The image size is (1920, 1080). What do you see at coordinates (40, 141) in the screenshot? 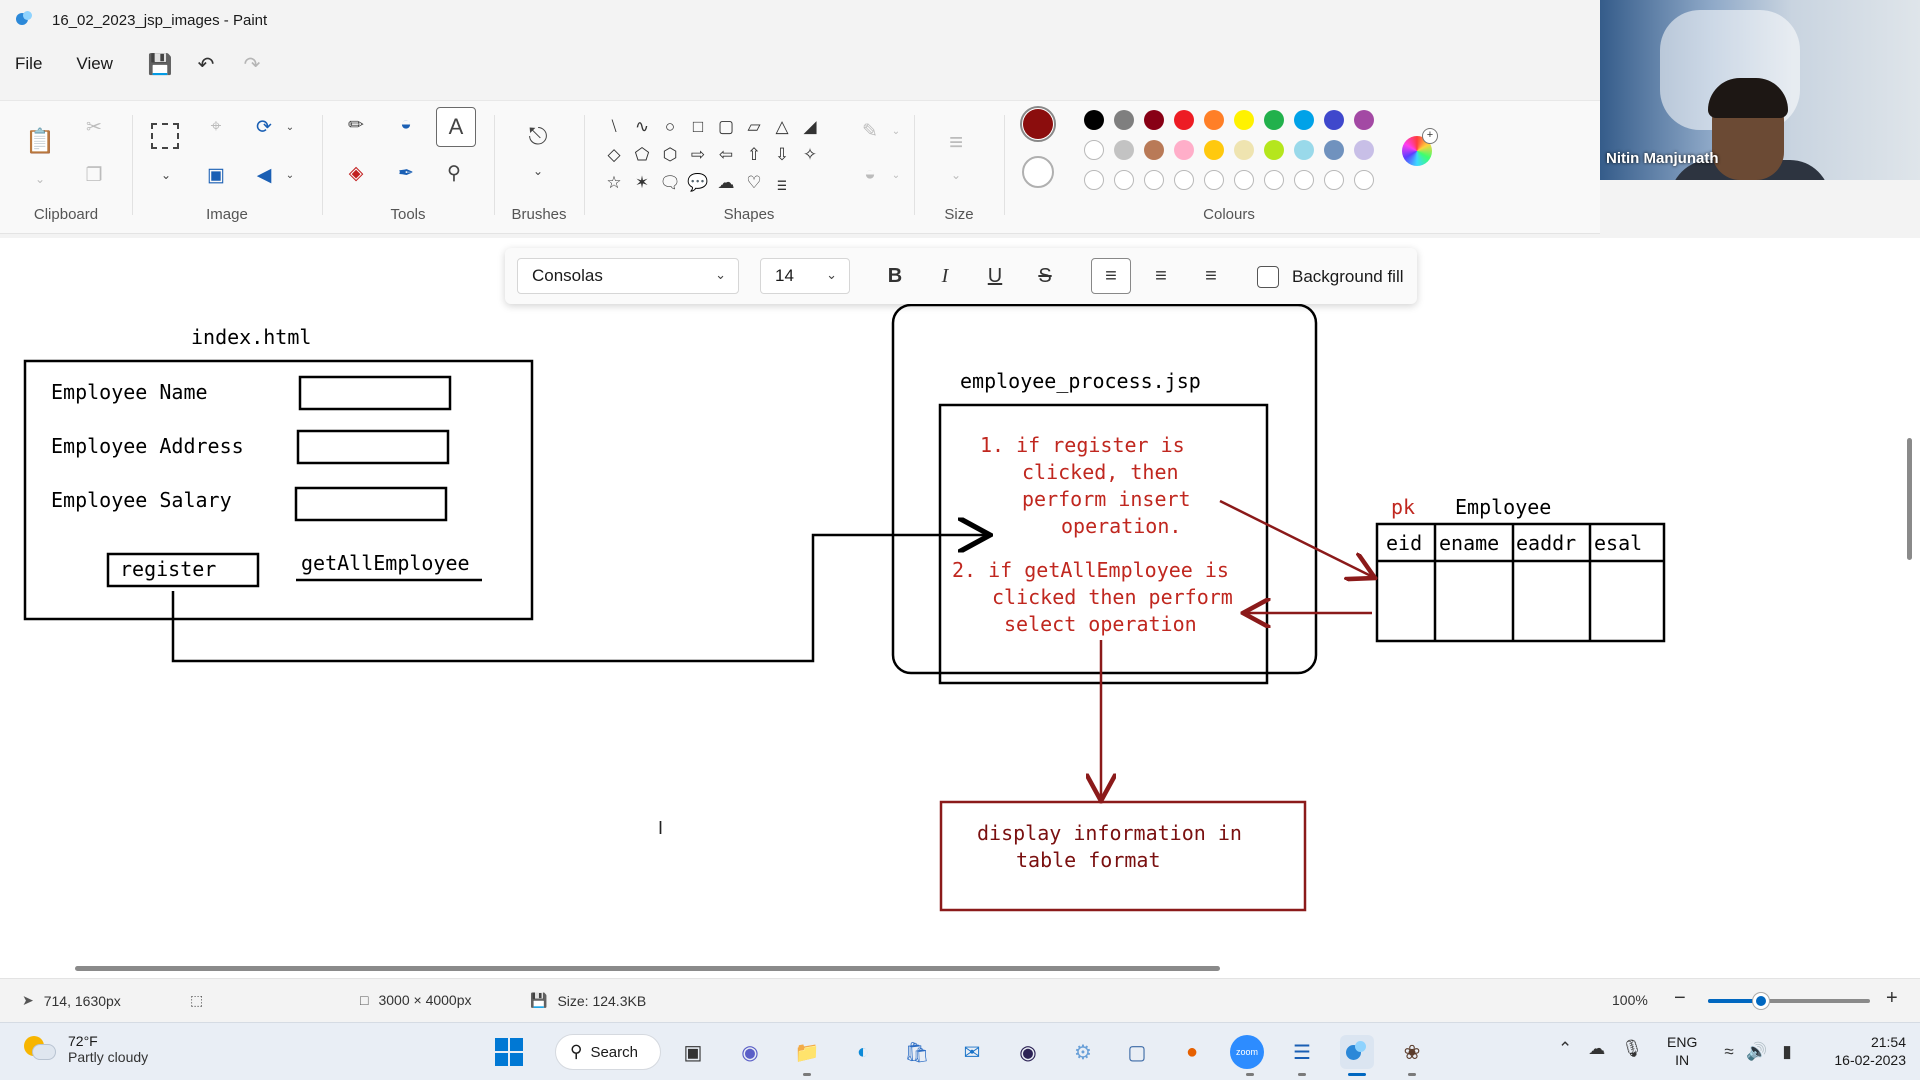
I see `paste-icon: 📋` at bounding box center [40, 141].